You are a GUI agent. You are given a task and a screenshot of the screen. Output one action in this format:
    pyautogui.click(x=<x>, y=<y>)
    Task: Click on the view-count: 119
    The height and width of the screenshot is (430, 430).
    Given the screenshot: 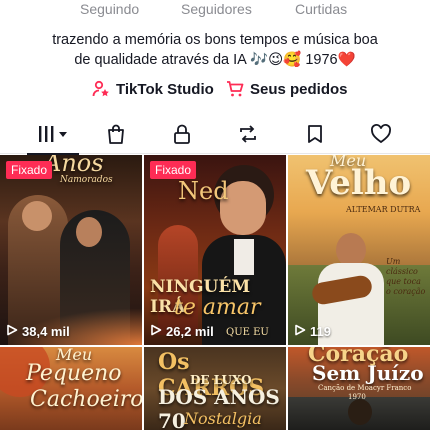 What is the action you would take?
    pyautogui.click(x=312, y=331)
    